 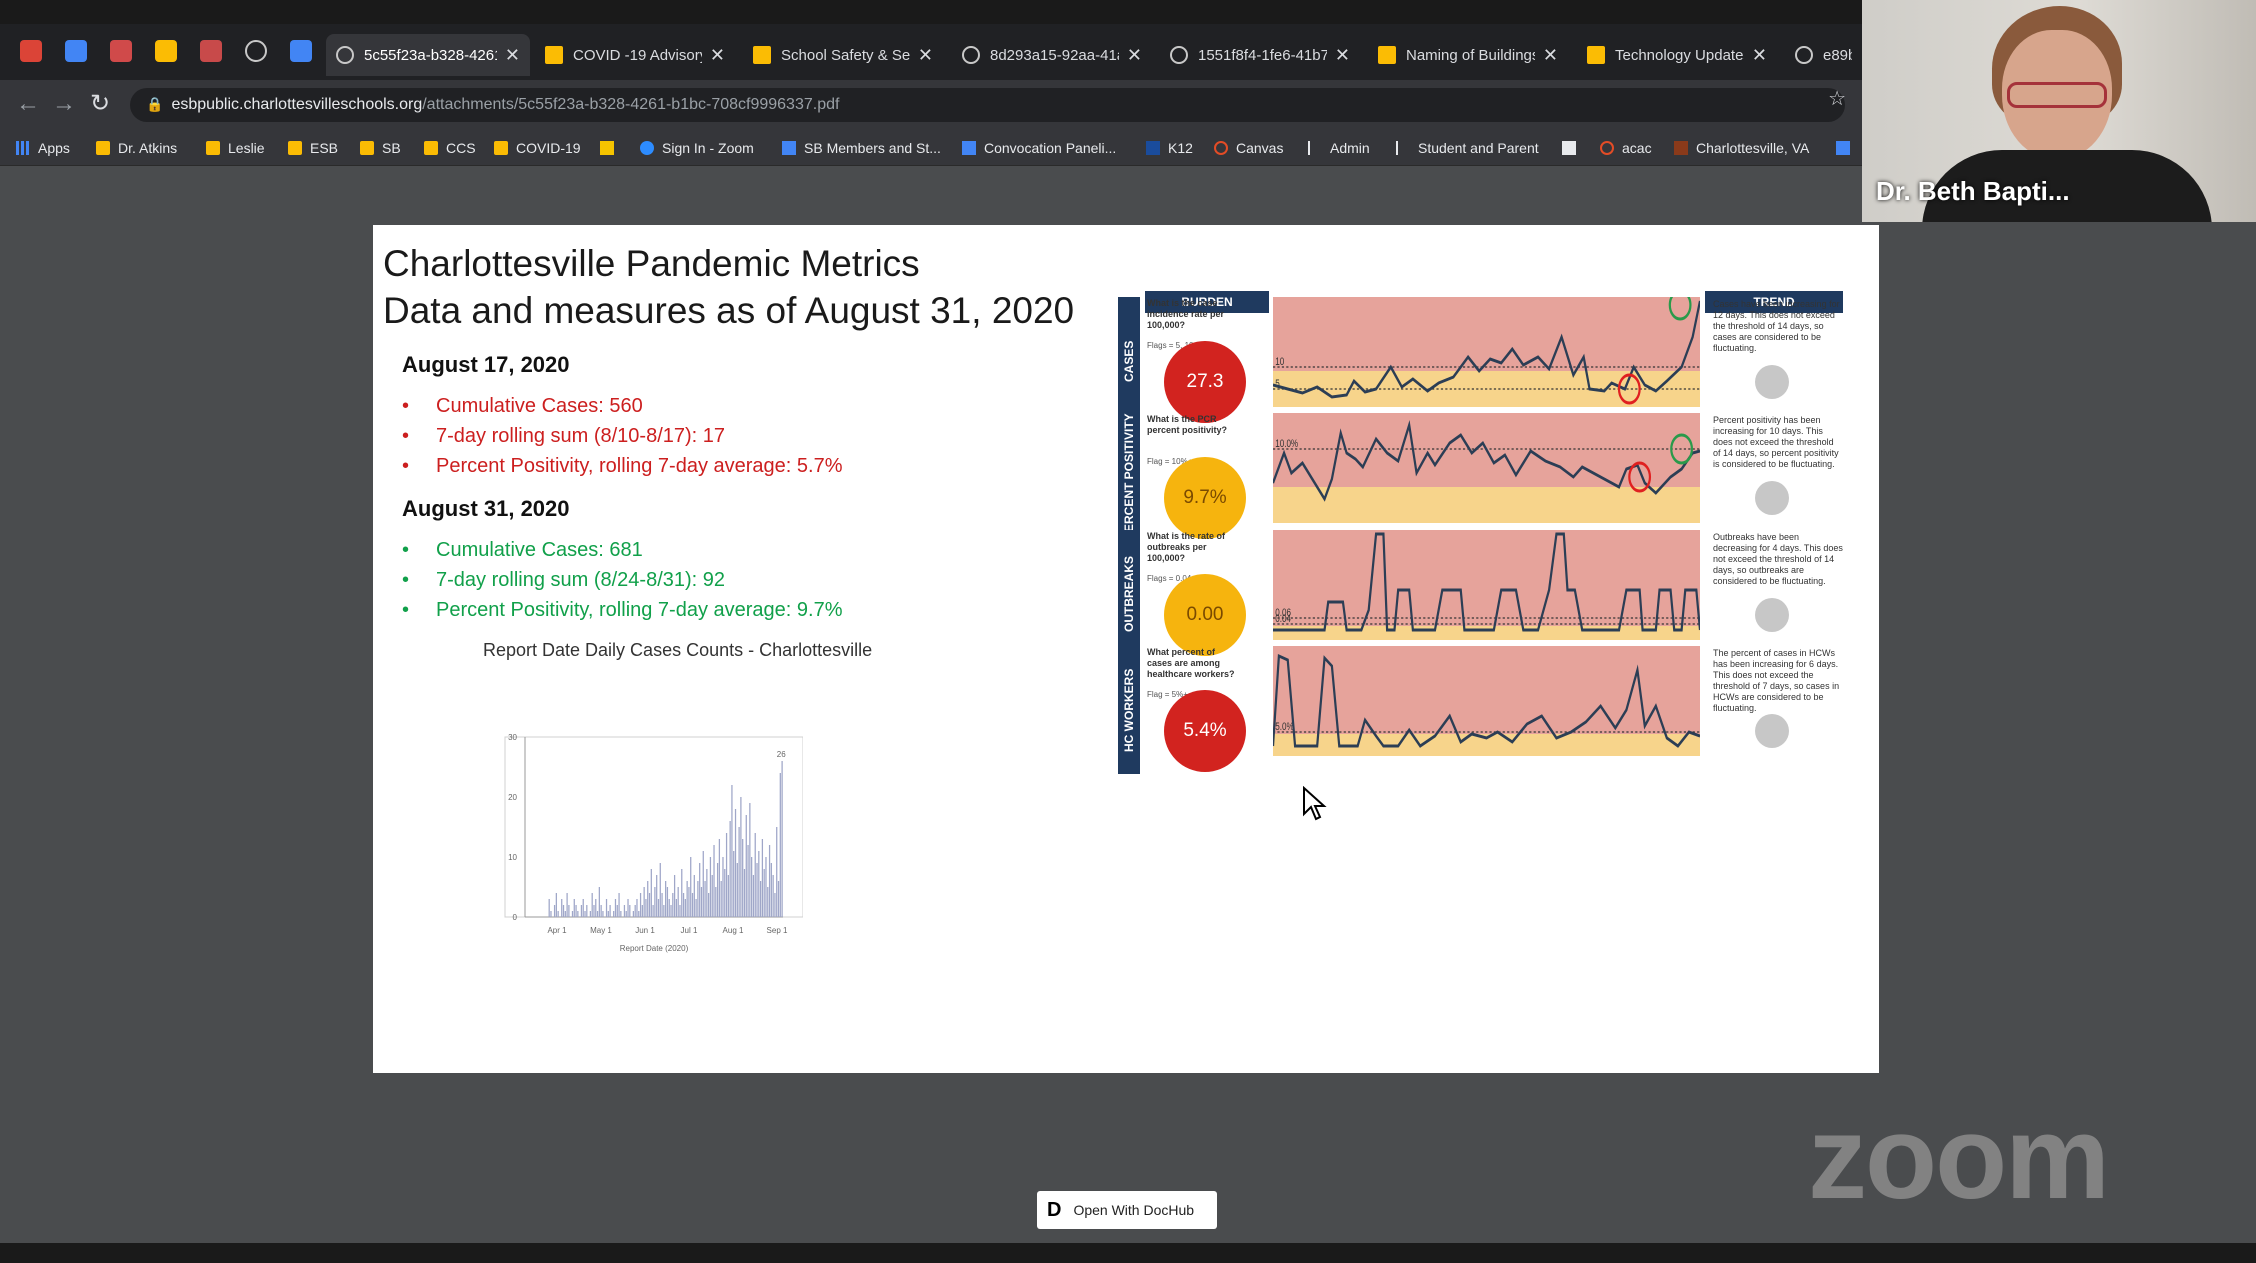 What do you see at coordinates (380, 148) in the screenshot?
I see `bookmark-sb: SB` at bounding box center [380, 148].